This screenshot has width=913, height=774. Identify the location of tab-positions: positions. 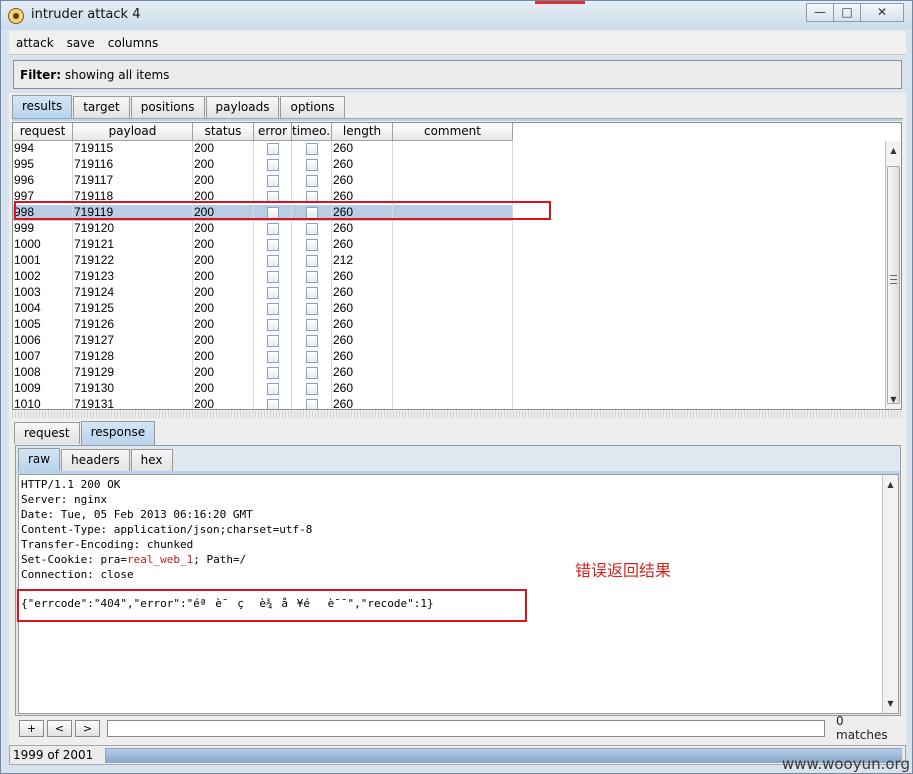
(167, 107).